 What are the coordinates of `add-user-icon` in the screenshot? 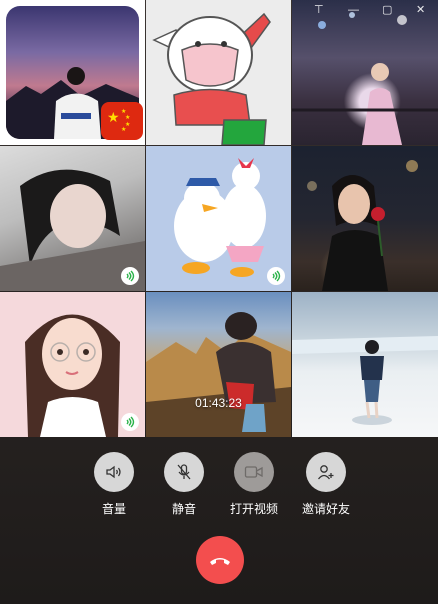 It's located at (325, 472).